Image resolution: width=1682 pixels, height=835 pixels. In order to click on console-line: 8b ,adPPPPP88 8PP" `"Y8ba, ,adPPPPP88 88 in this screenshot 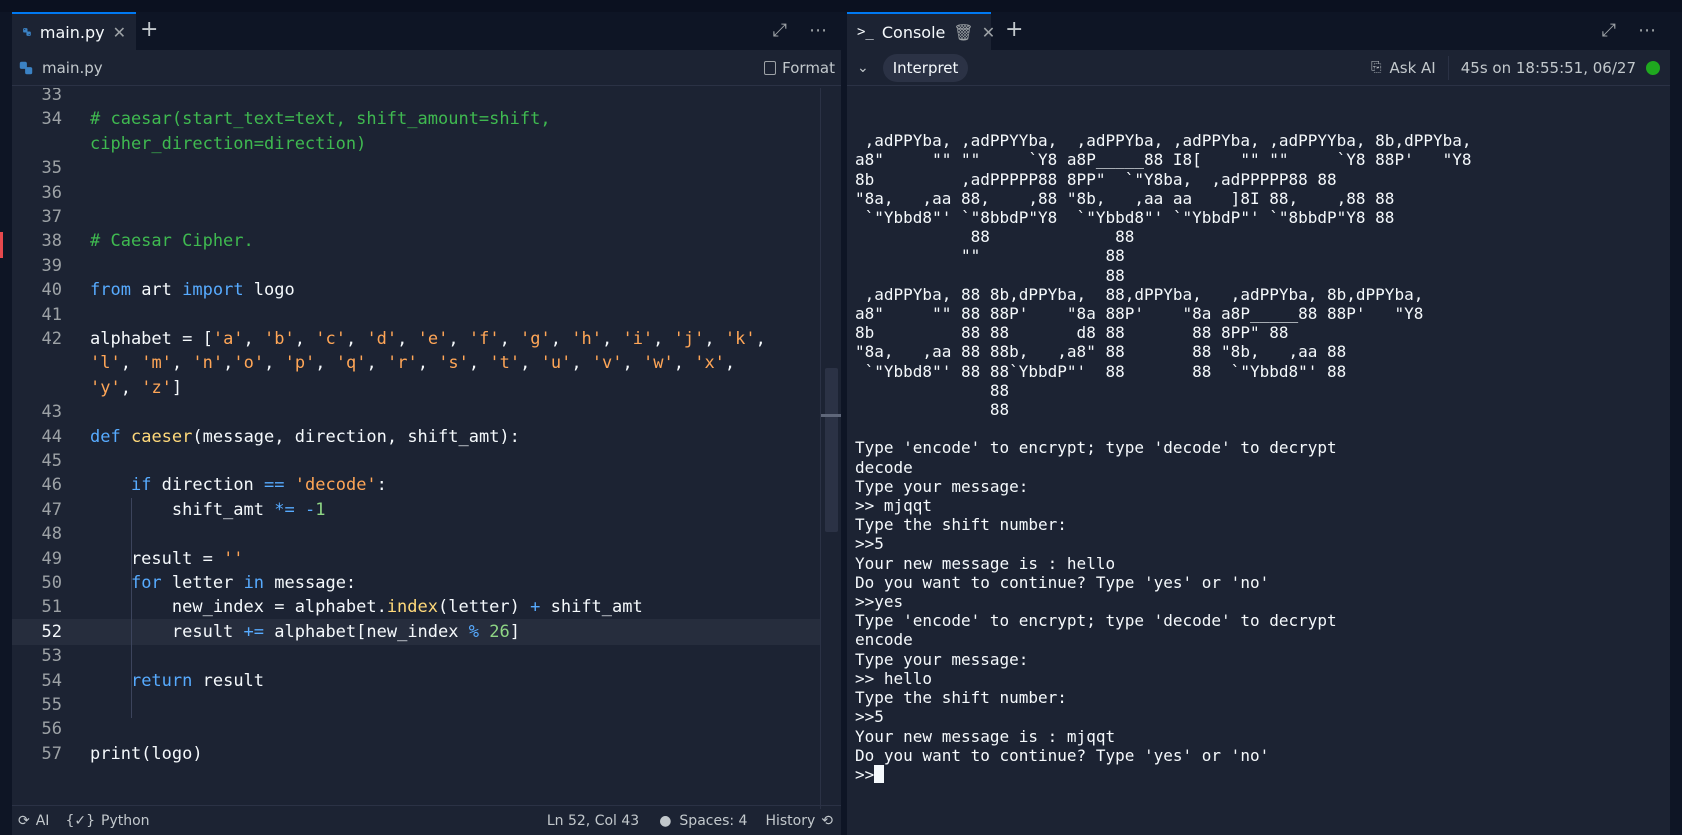, I will do `click(1096, 179)`.